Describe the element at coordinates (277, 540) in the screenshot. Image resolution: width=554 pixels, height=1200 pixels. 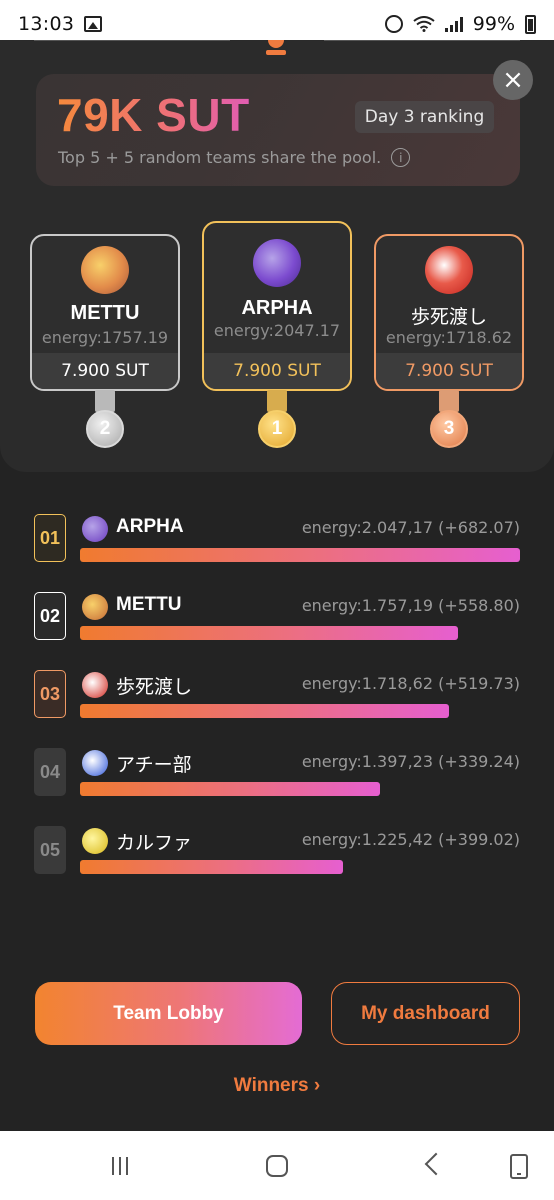
I see `ranking-row: 01 ARPHA energy:2.047,17 (+682.07)` at that location.